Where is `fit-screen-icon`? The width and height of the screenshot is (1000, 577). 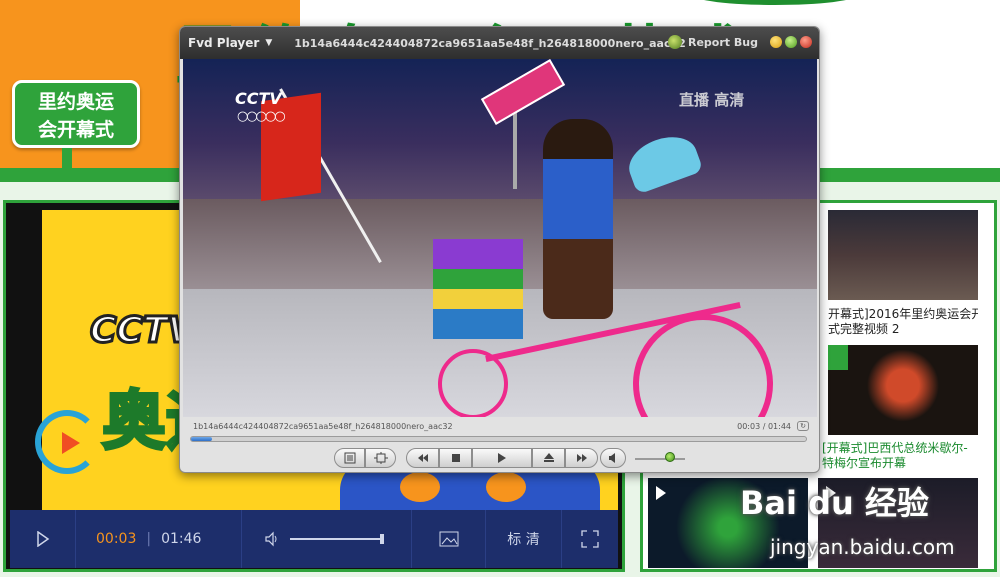 fit-screen-icon is located at coordinates (380, 458).